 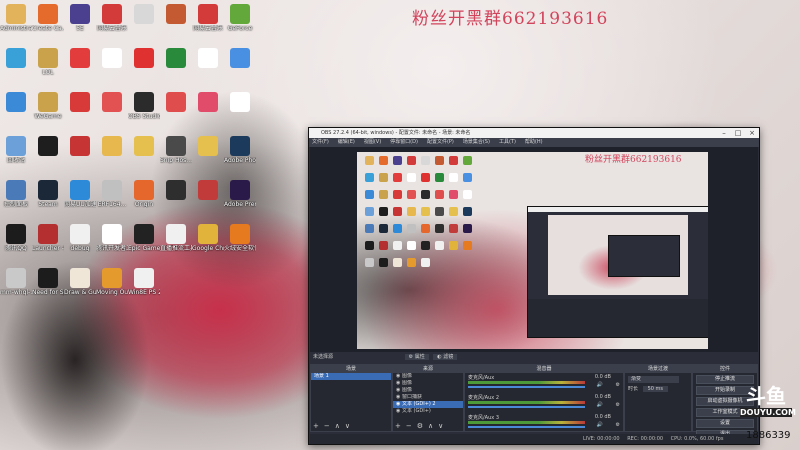 What do you see at coordinates (240, 244) in the screenshot?
I see `desktop-icon: 火绒安全软件` at bounding box center [240, 244].